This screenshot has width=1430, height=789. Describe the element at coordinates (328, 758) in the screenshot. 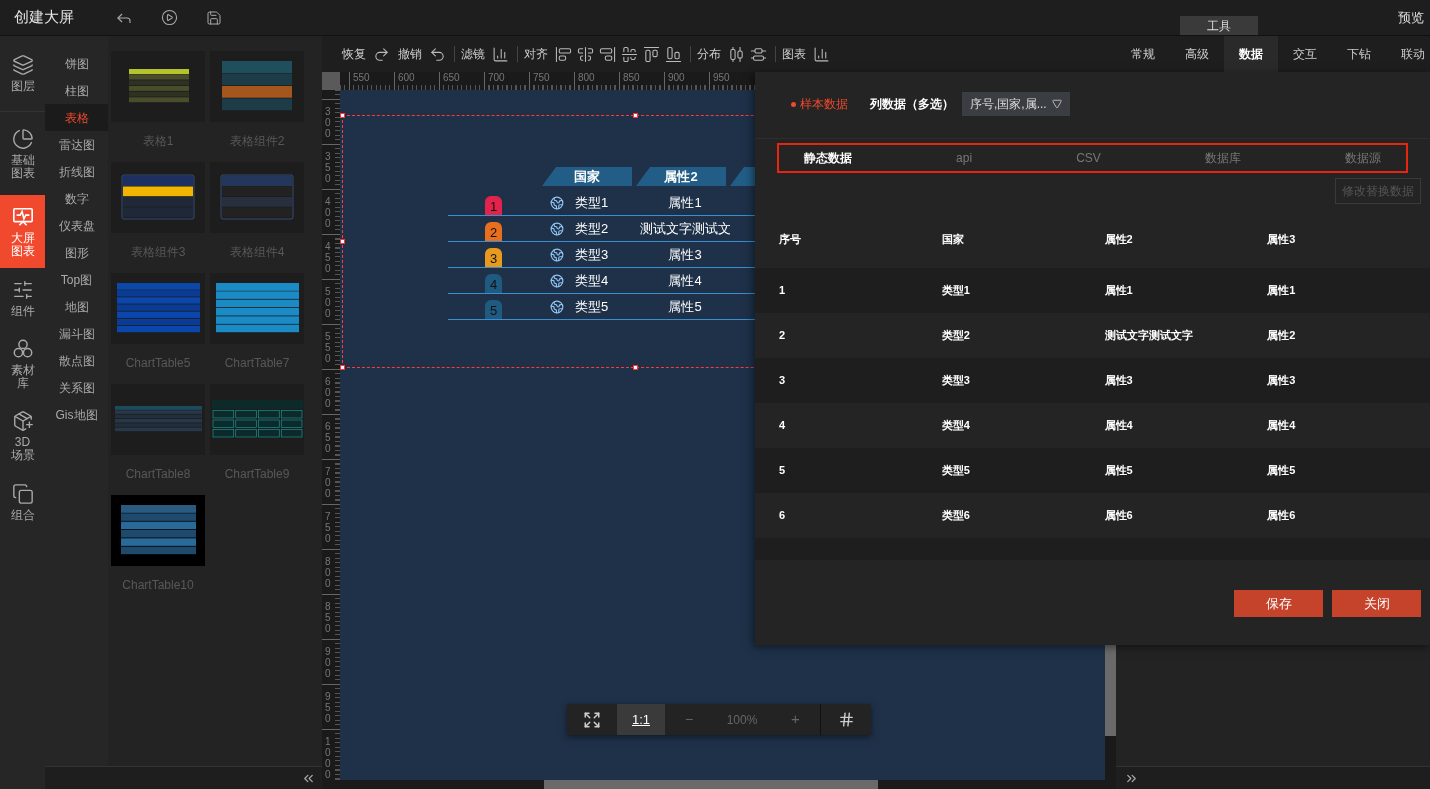

I see `ruler-label: 1000` at that location.